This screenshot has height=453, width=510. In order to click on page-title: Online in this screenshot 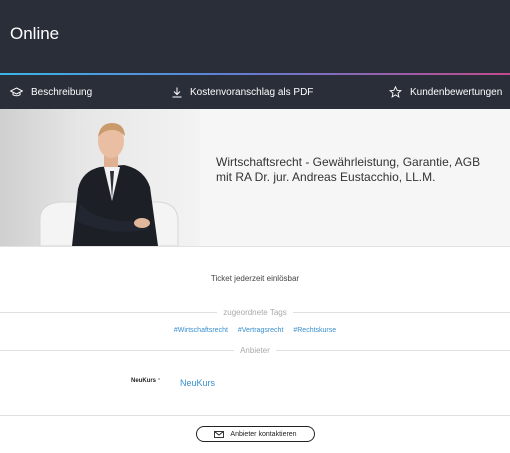, I will do `click(35, 33)`.